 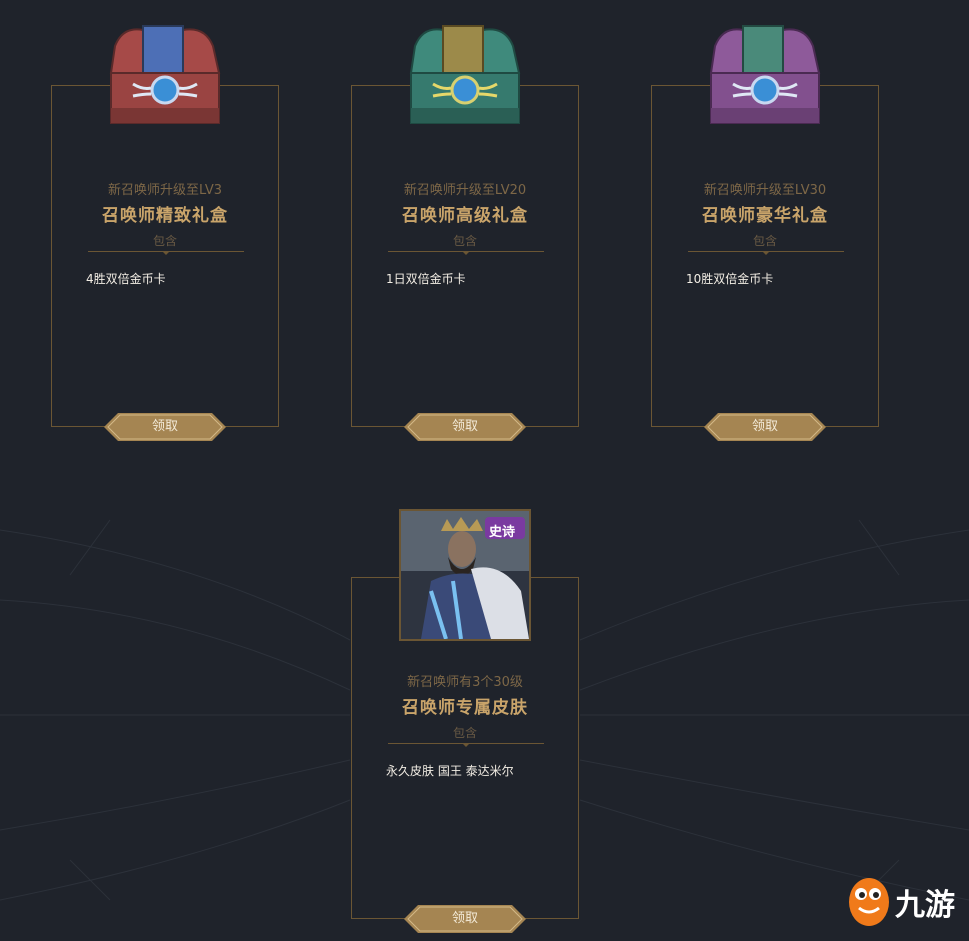 What do you see at coordinates (126, 279) in the screenshot?
I see `reward-text: 4胜双倍金币卡` at bounding box center [126, 279].